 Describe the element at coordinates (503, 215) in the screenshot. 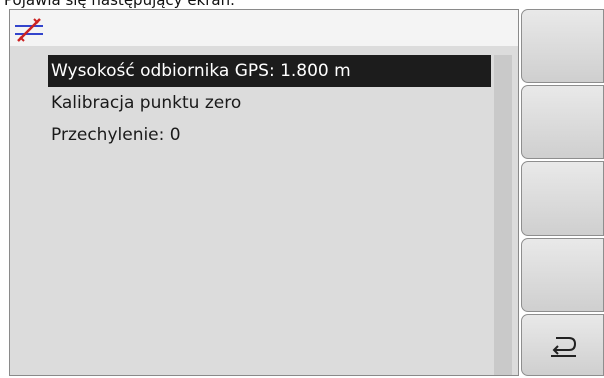

I see `scrollbar` at that location.